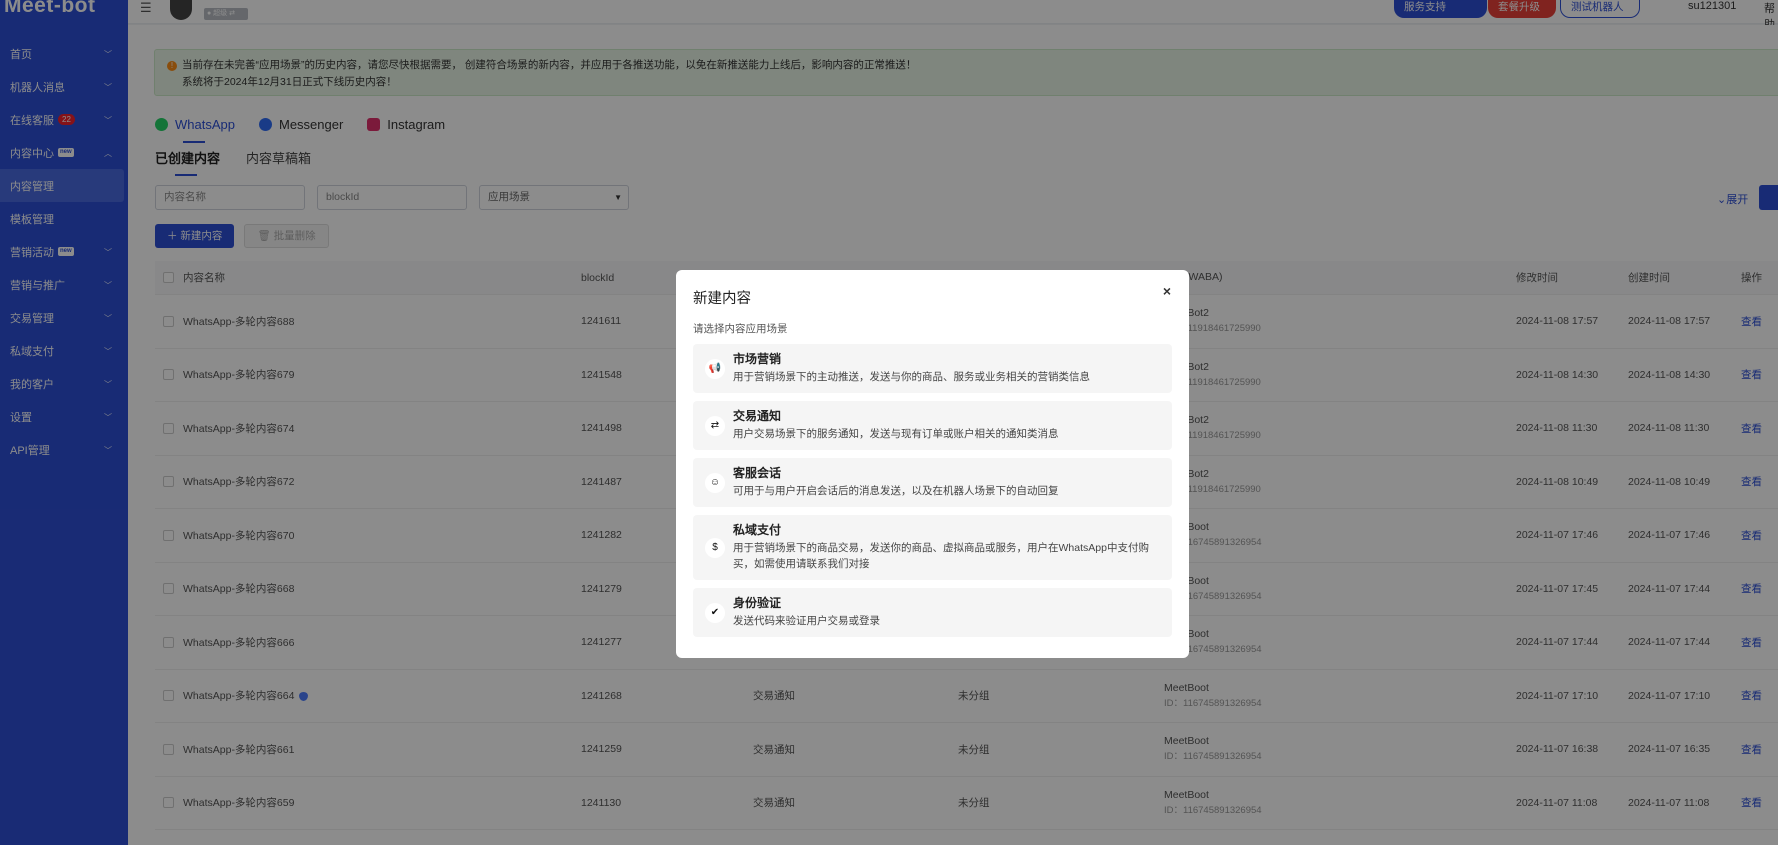 The height and width of the screenshot is (845, 1778). Describe the element at coordinates (715, 425) in the screenshot. I see `transaction-icon: ⇄` at that location.